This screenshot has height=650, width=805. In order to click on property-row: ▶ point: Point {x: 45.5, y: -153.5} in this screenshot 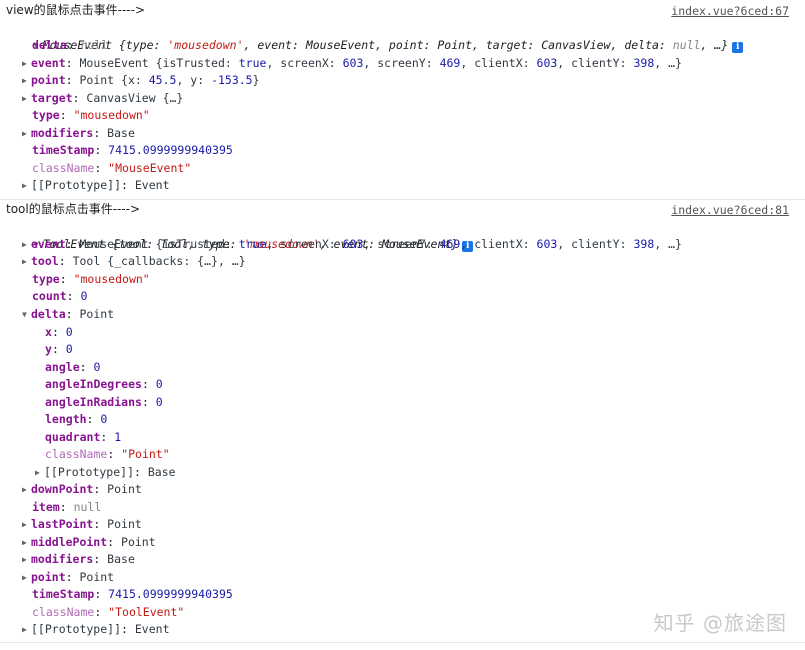, I will do `click(141, 81)`.